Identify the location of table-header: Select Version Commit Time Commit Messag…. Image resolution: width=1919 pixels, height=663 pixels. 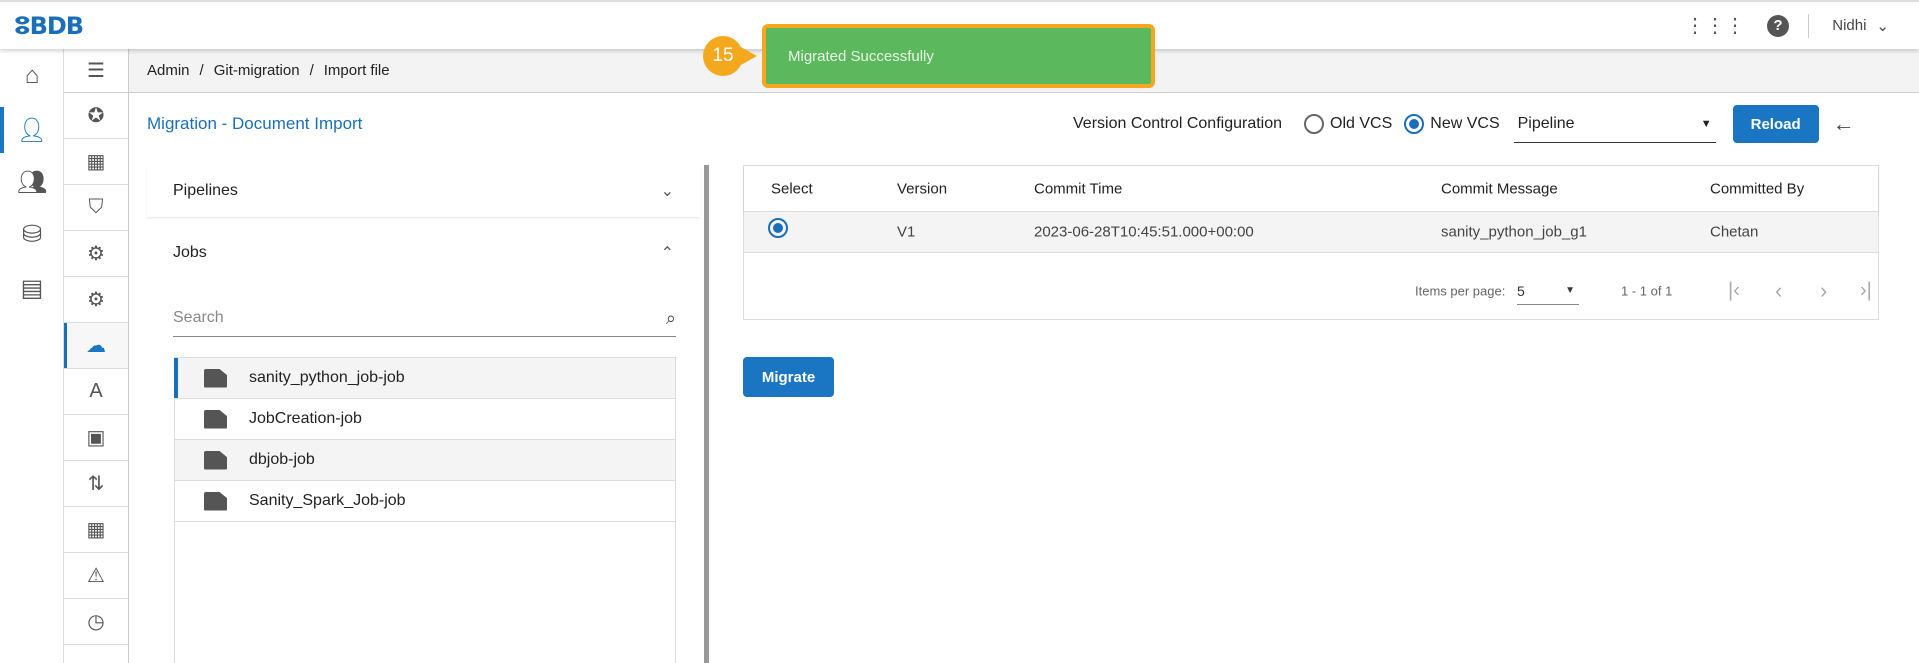
(1311, 189).